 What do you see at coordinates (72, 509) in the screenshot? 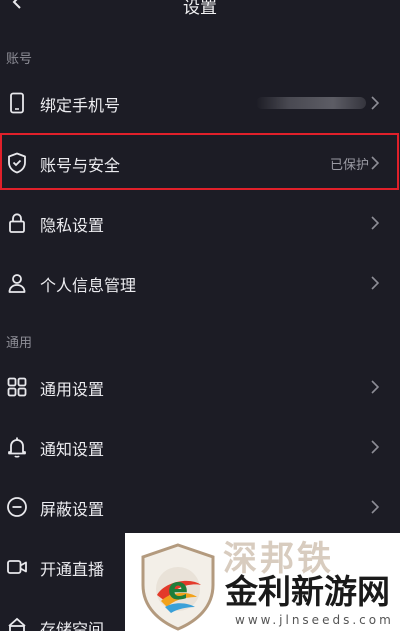
I see `settings-item-label: 屏蔽设置` at bounding box center [72, 509].